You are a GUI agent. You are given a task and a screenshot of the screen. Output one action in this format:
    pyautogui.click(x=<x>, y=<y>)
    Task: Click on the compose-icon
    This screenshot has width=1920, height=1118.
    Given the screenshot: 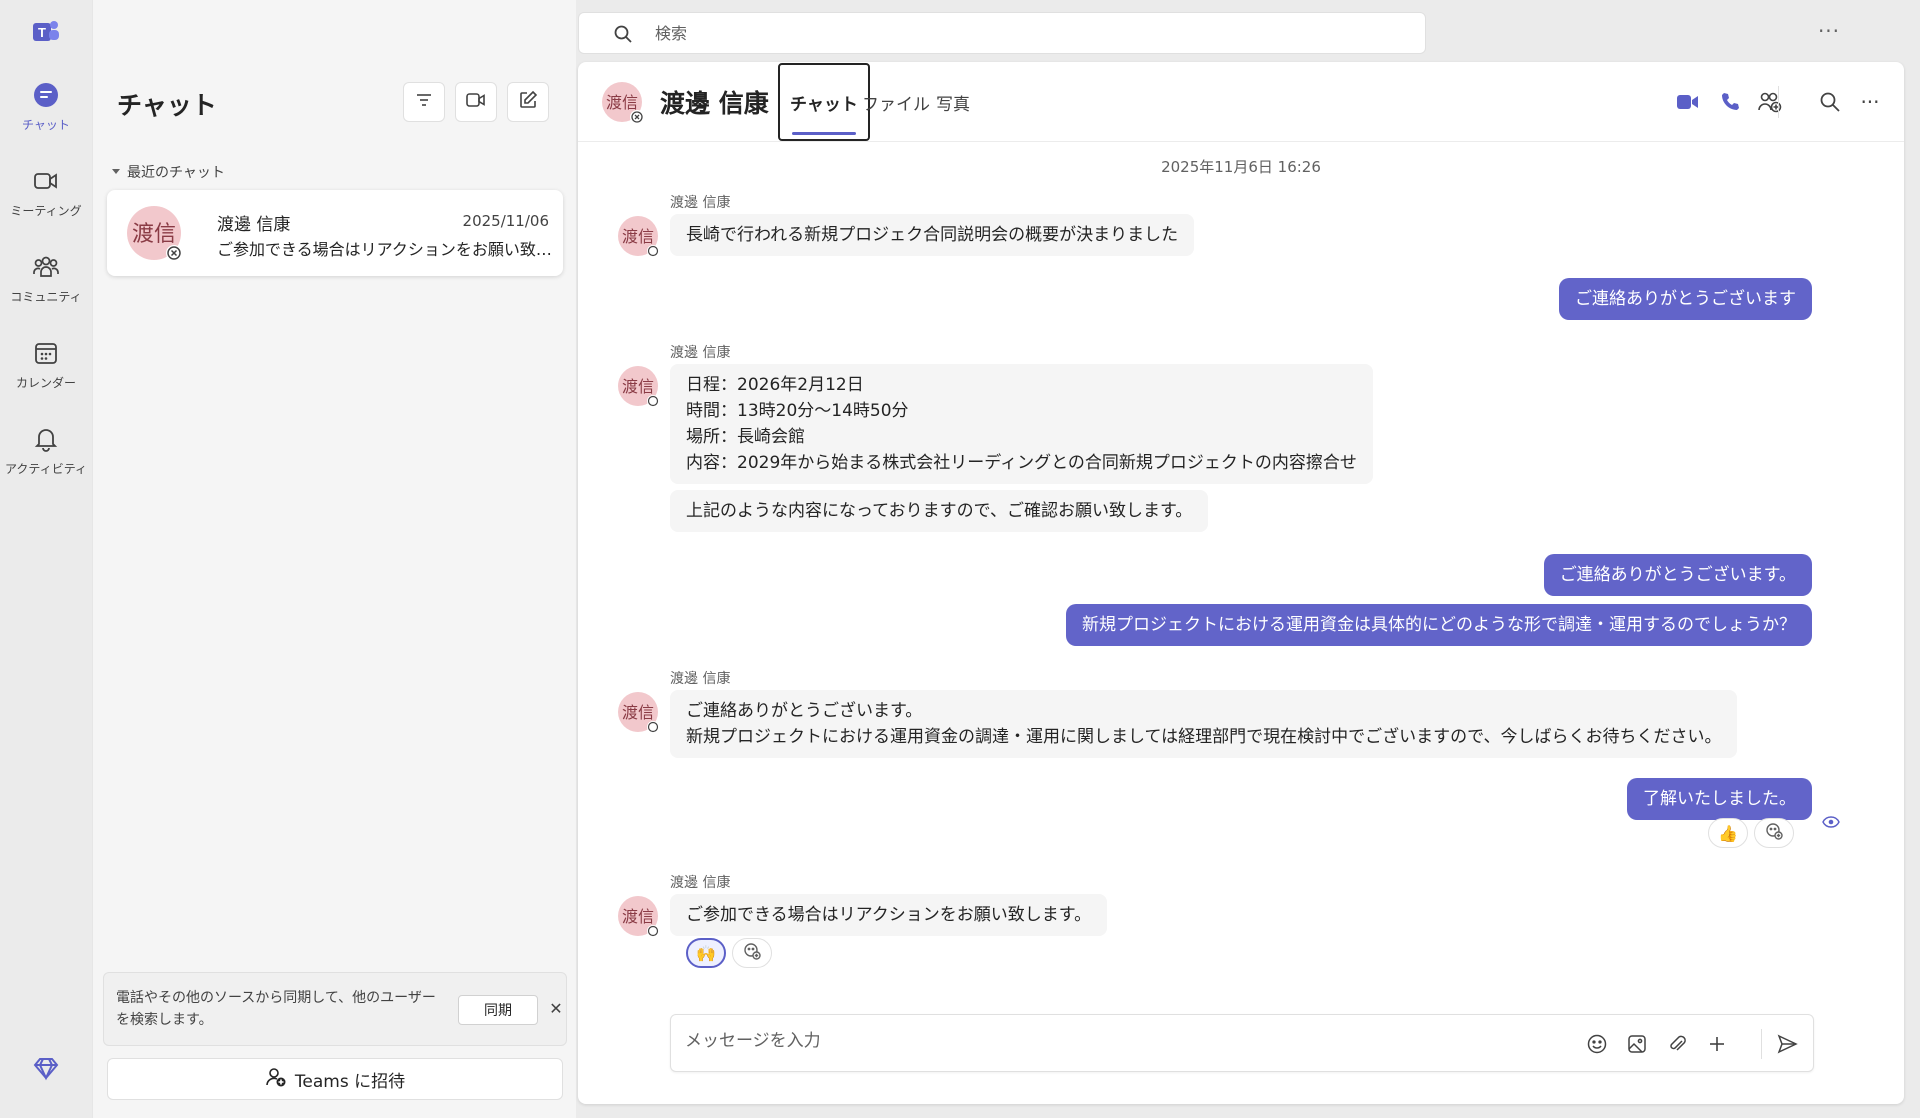 What is the action you would take?
    pyautogui.click(x=528, y=102)
    